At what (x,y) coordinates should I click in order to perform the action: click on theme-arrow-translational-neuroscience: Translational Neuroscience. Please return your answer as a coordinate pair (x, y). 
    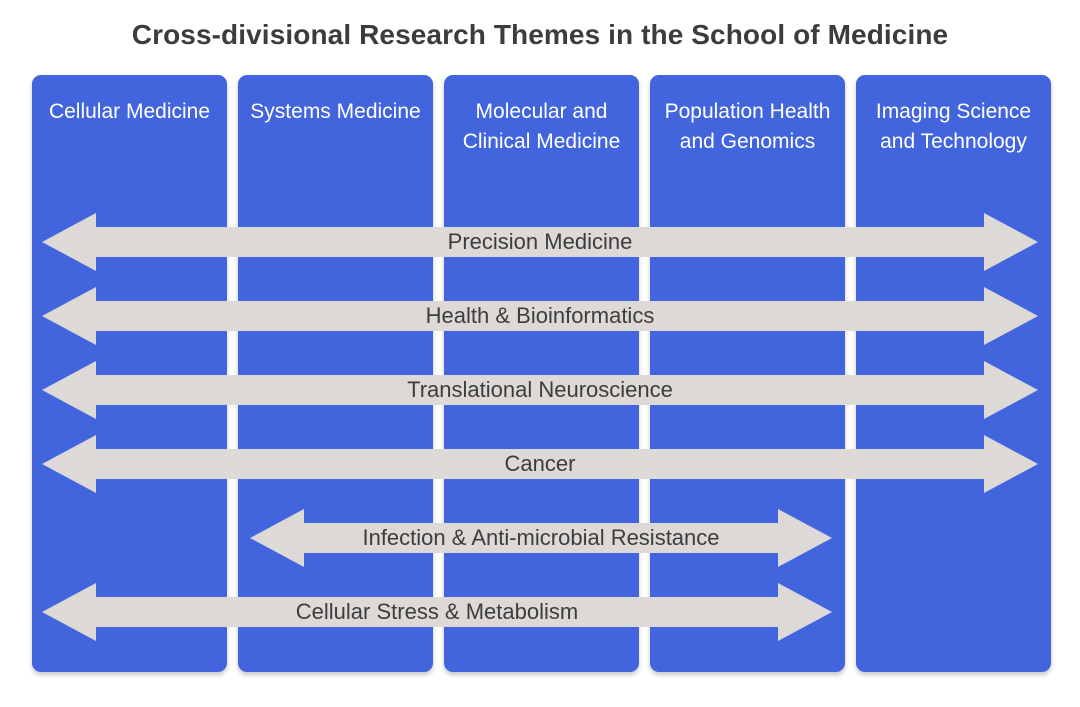
    Looking at the image, I should click on (540, 390).